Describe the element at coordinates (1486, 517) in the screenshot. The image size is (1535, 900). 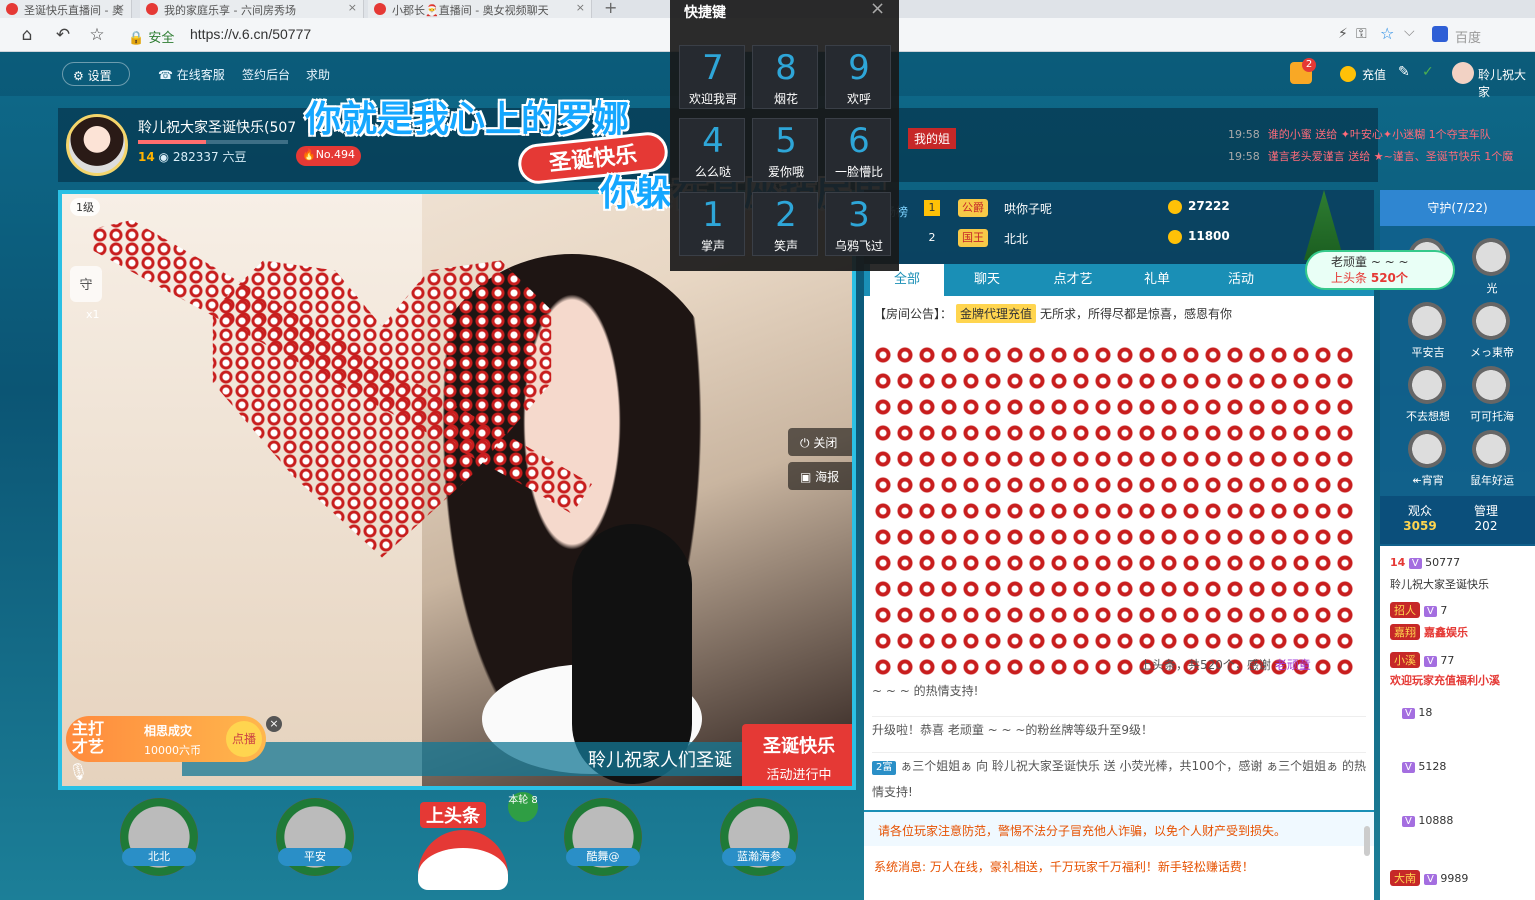
I see `admins-tab: 管理 202` at that location.